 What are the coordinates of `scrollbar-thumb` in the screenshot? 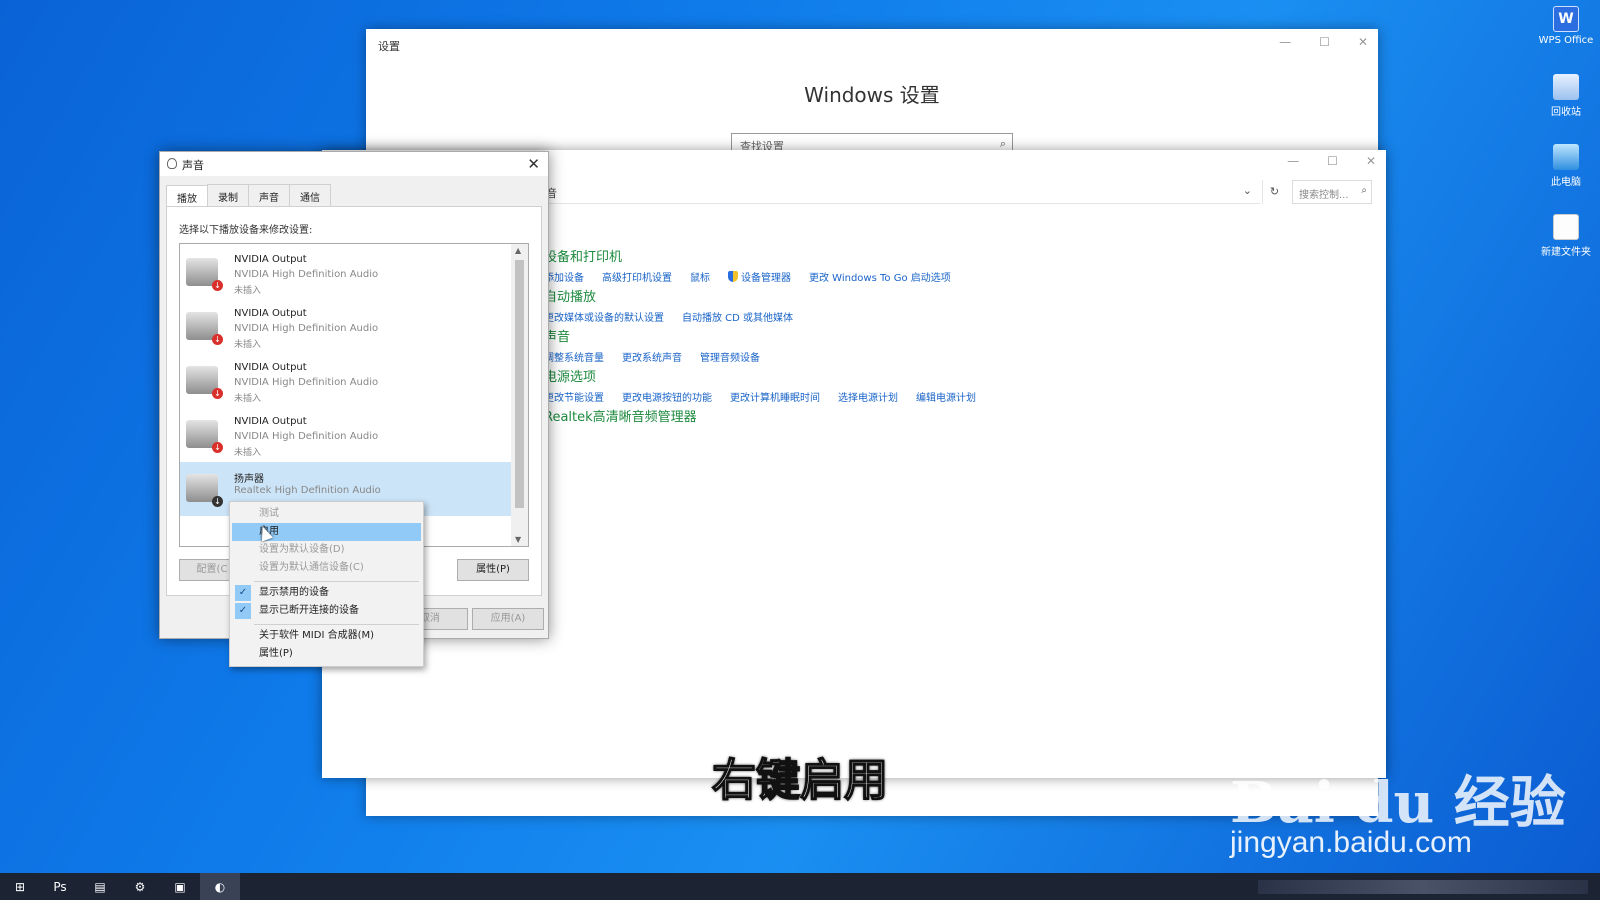 It's located at (519, 384).